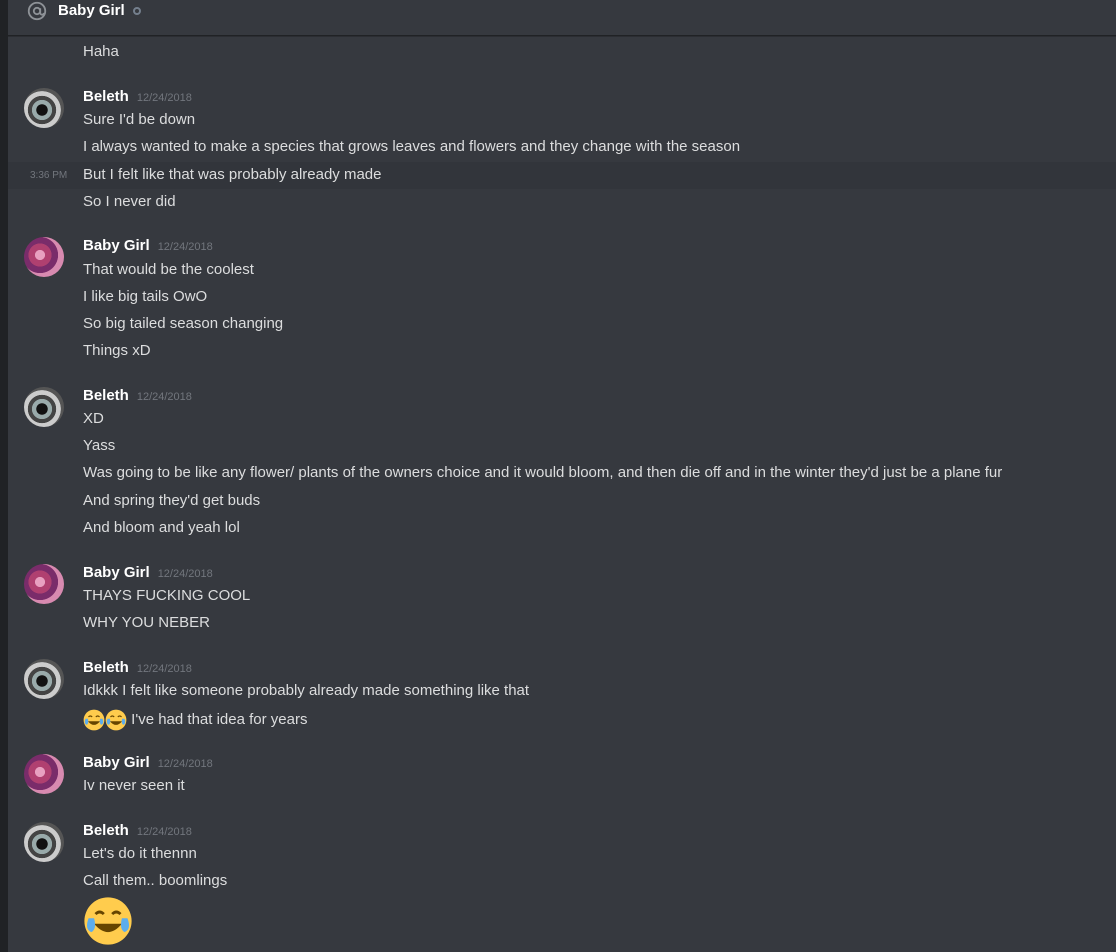 The width and height of the screenshot is (1116, 952). What do you see at coordinates (99, 445) in the screenshot?
I see `message-text: Yass` at bounding box center [99, 445].